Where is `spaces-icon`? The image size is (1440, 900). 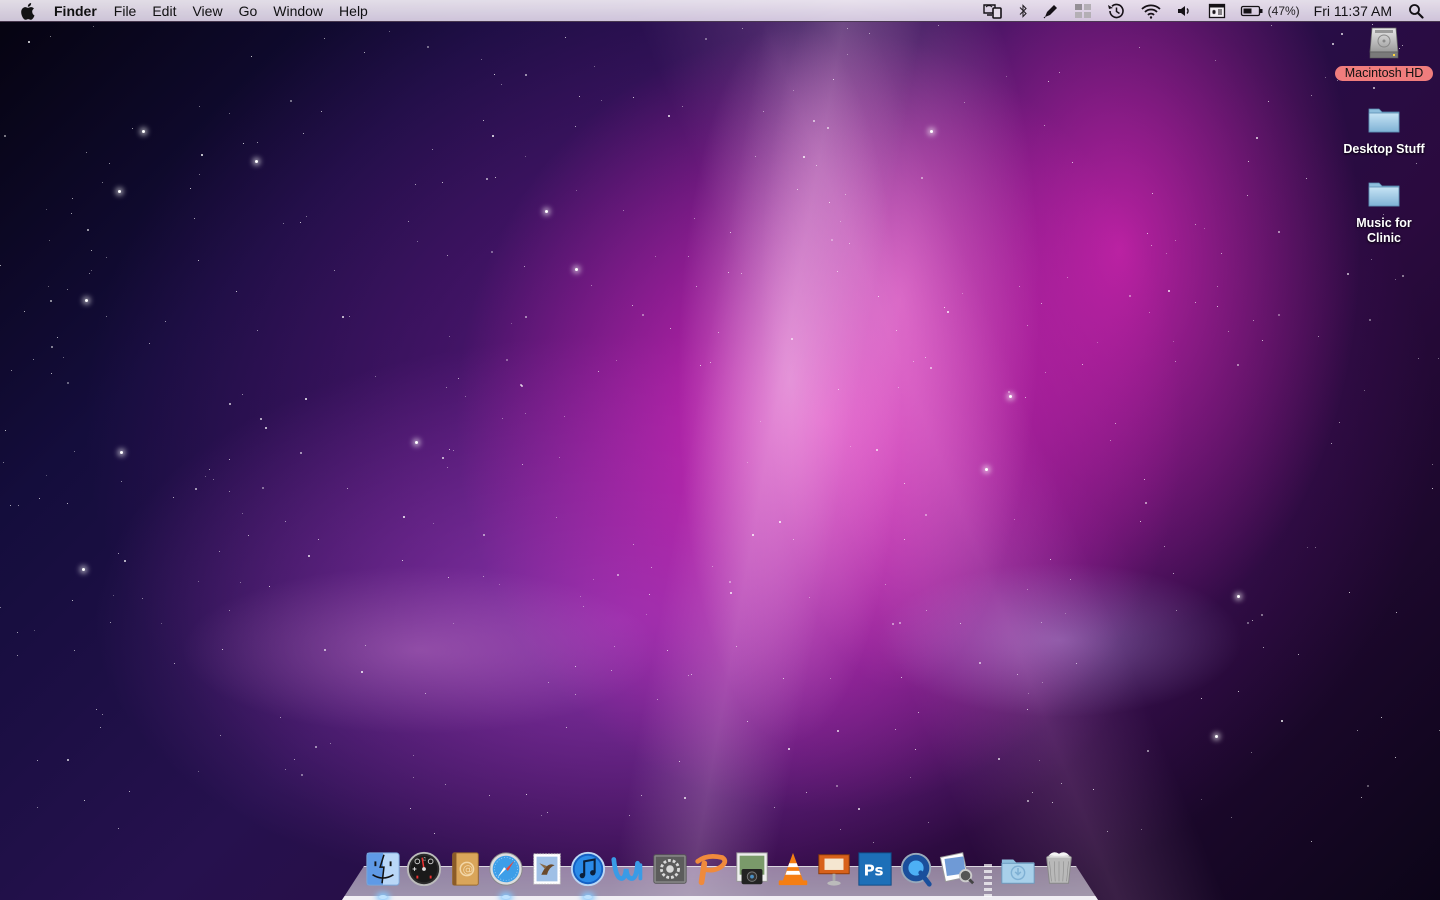 spaces-icon is located at coordinates (1083, 11).